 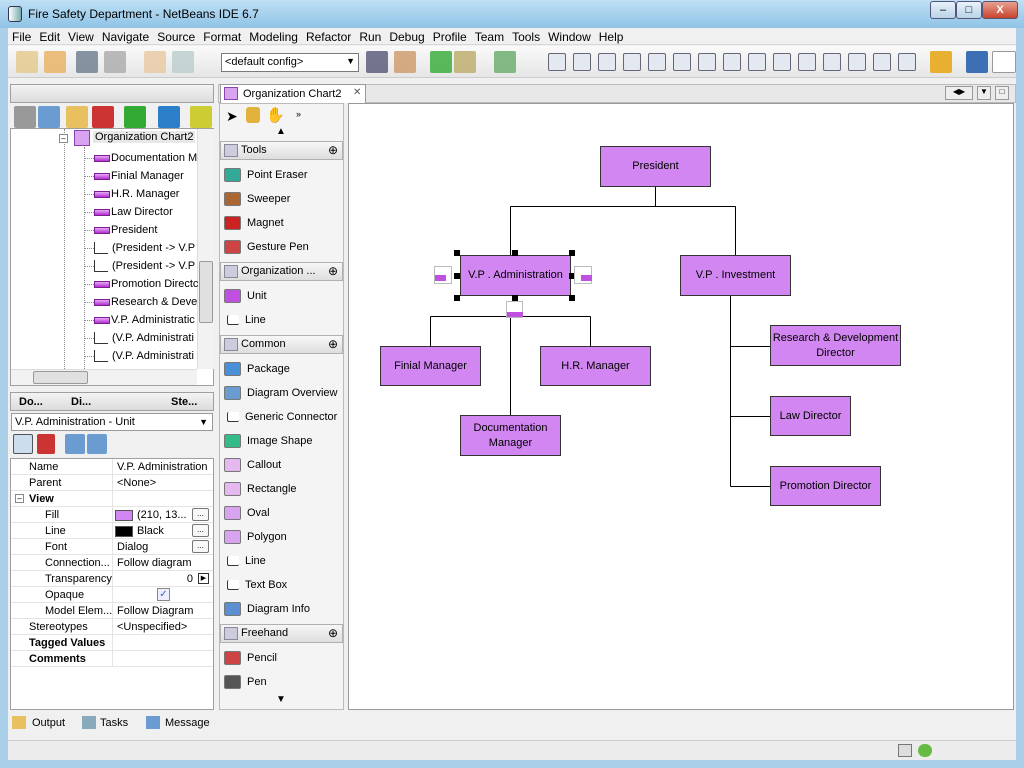 I want to click on tree-vscrollbar, so click(x=205, y=249).